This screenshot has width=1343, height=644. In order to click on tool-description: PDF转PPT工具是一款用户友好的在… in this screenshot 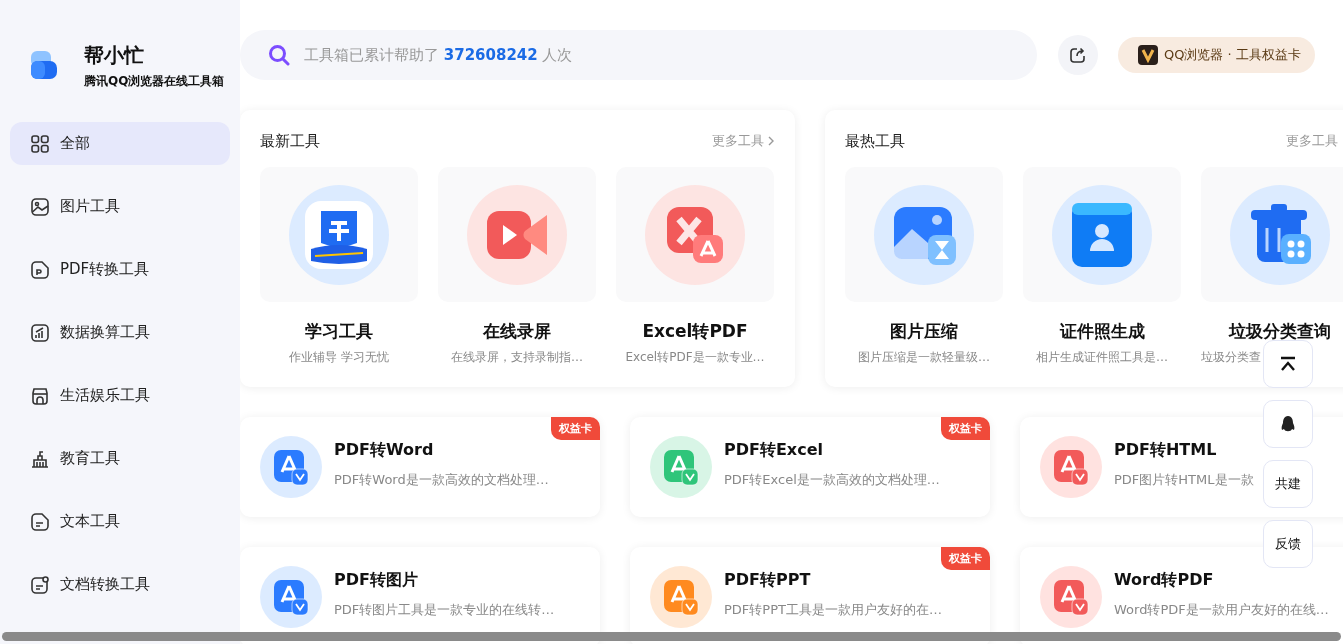, I will do `click(833, 609)`.